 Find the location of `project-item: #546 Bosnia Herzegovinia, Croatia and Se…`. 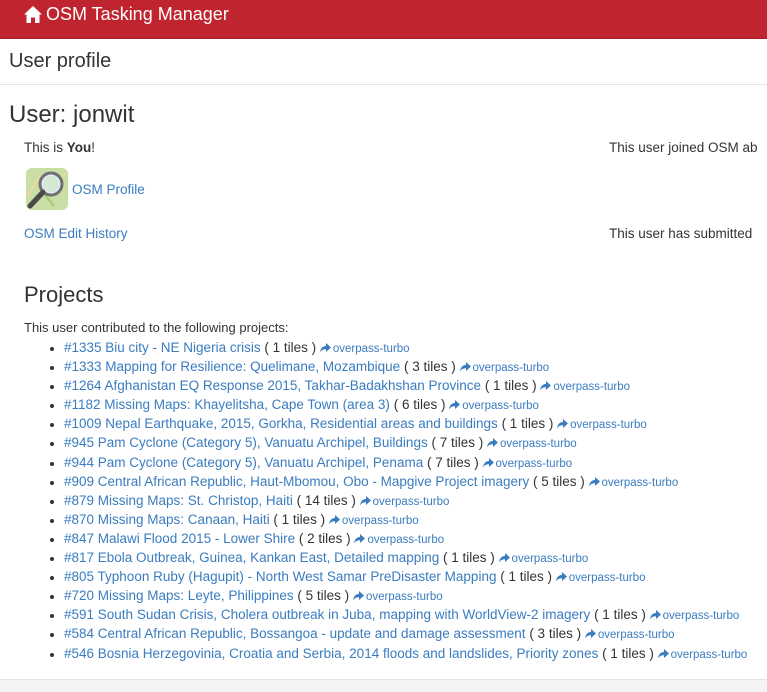

project-item: #546 Bosnia Herzegovinia, Croatia and Se… is located at coordinates (405, 653).